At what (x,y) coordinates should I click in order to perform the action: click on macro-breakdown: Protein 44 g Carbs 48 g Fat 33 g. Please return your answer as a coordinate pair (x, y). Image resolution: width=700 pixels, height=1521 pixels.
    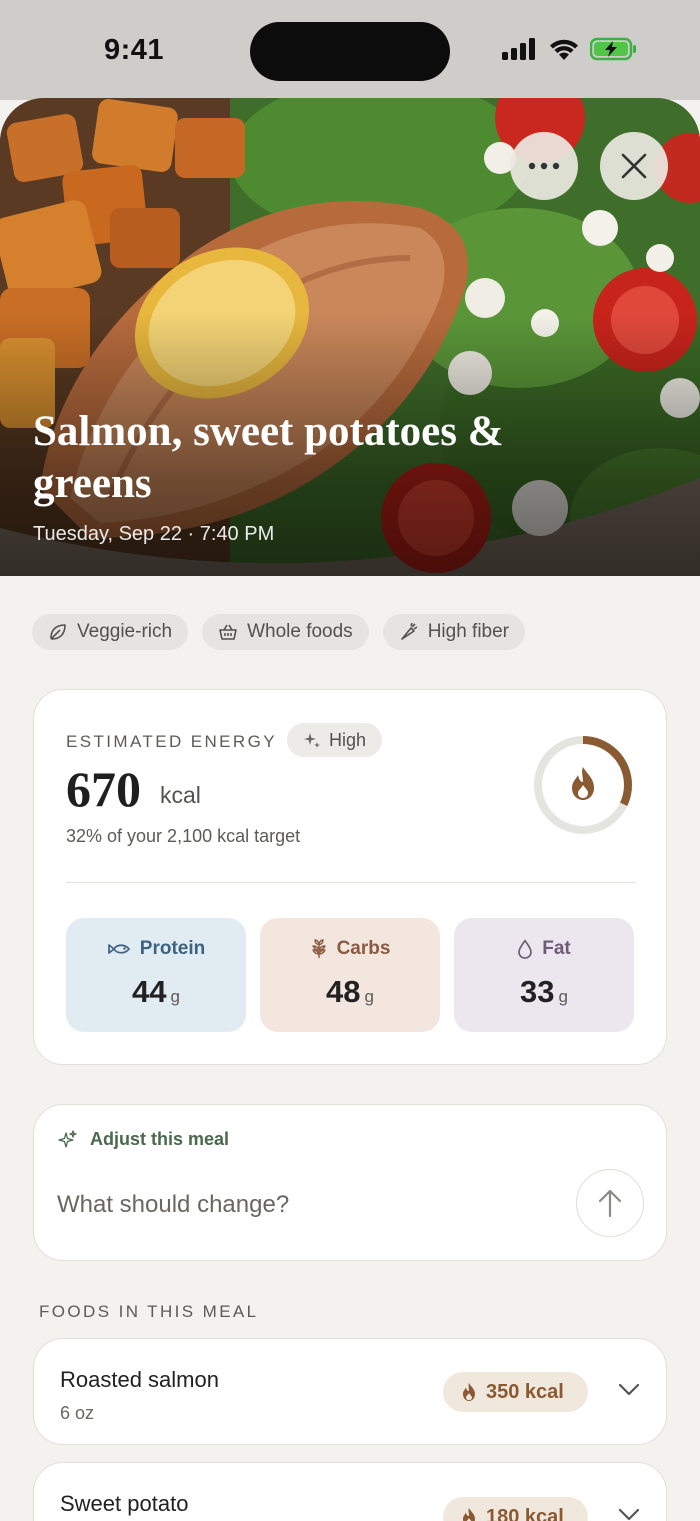
    Looking at the image, I should click on (350, 975).